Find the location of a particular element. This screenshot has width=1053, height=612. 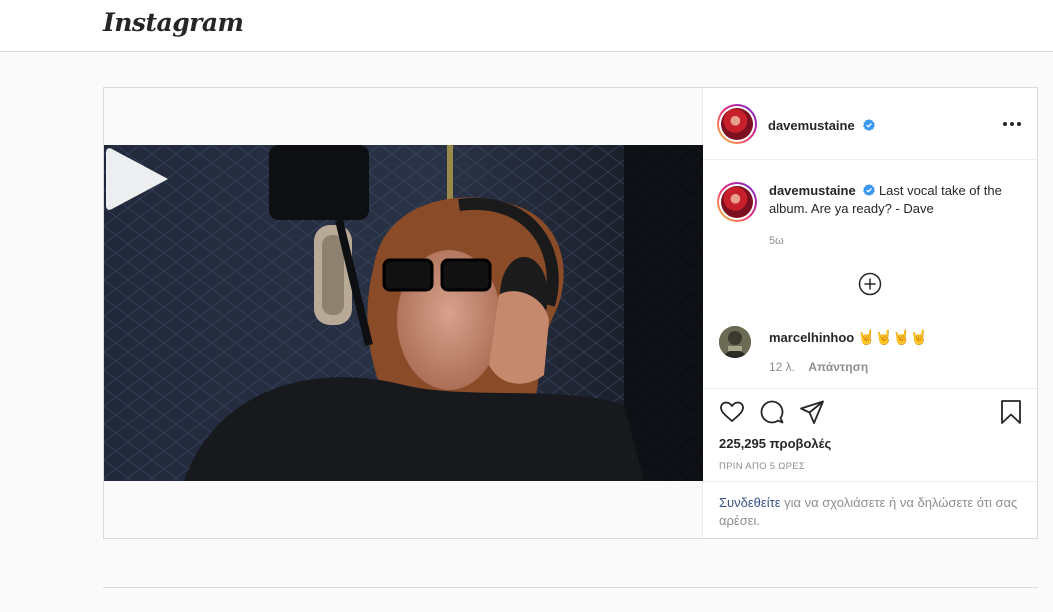

comment: marcelhinhoo 🤘🤘🤘🤘 is located at coordinates (848, 337).